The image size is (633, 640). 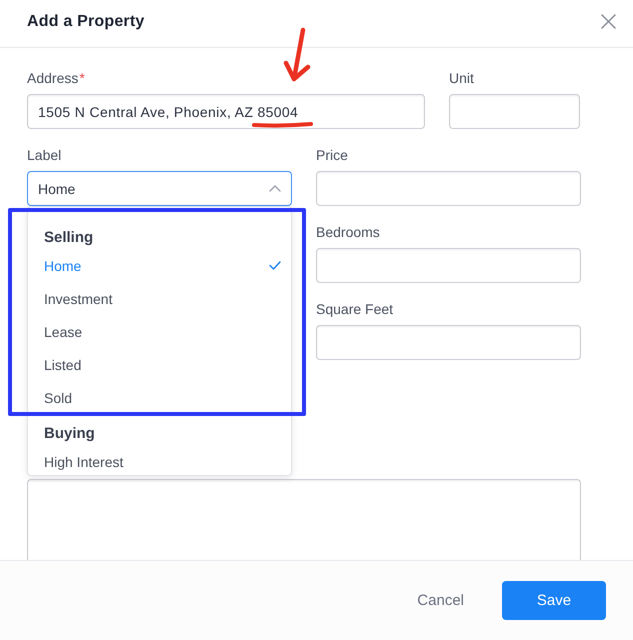 I want to click on field-label: Bedrooms, so click(x=348, y=232).